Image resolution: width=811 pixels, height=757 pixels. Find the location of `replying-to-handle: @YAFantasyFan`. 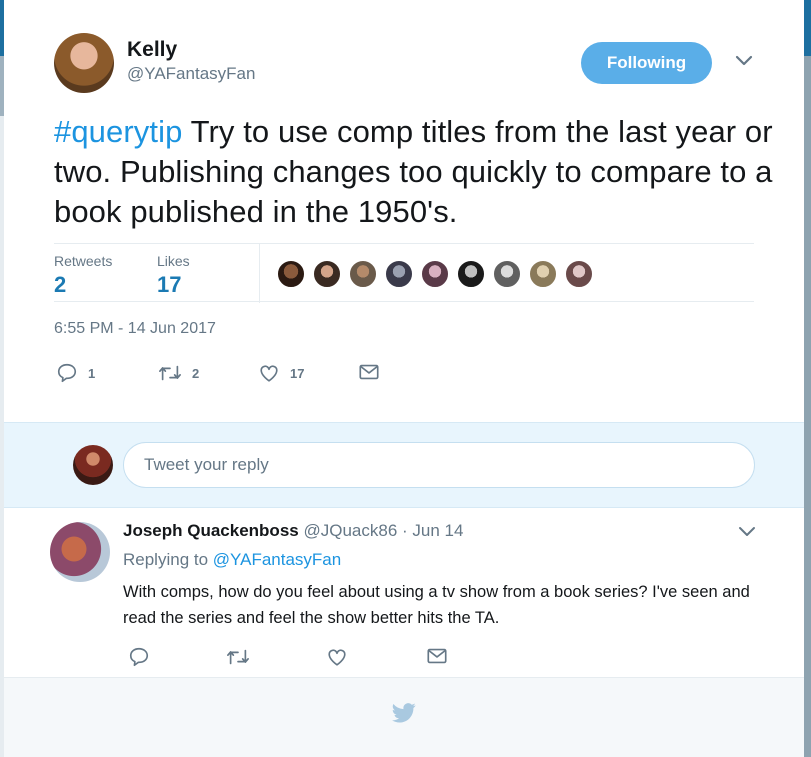

replying-to-handle: @YAFantasyFan is located at coordinates (277, 559).